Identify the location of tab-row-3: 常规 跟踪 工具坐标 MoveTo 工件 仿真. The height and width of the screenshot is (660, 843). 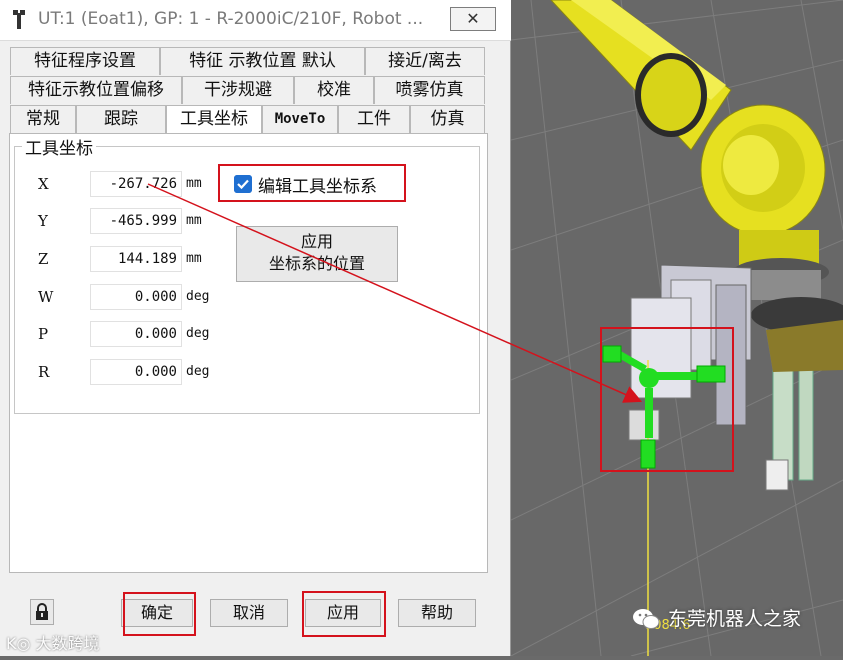
(247, 120).